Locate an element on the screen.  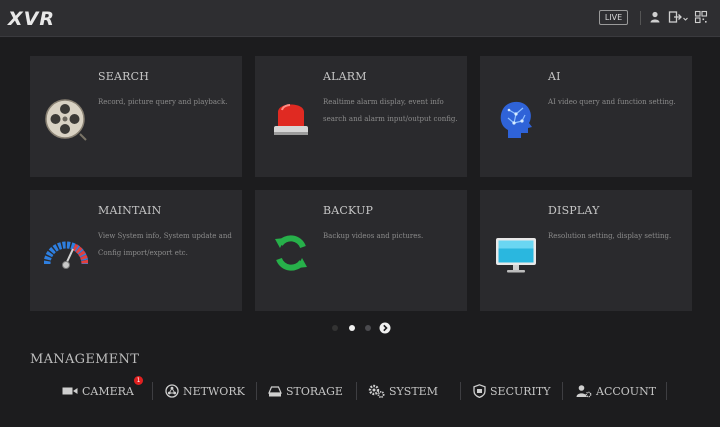
shield-icon is located at coordinates (479, 391).